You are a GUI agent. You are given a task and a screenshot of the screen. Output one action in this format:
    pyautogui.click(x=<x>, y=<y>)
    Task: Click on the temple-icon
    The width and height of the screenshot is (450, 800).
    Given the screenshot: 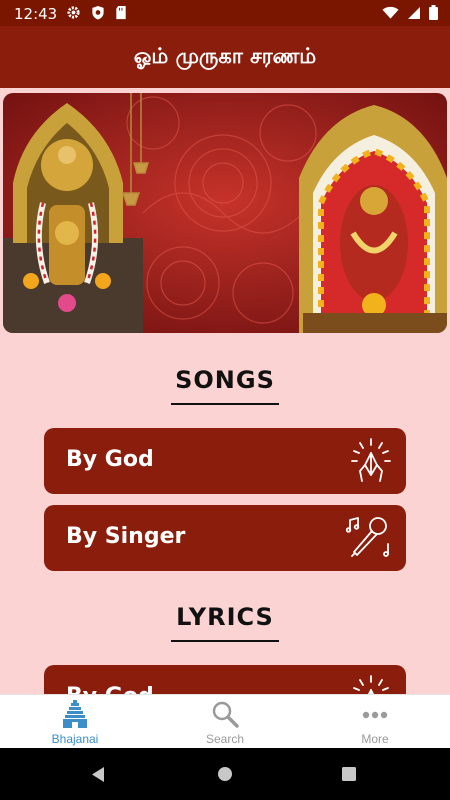 What is the action you would take?
    pyautogui.click(x=75, y=714)
    